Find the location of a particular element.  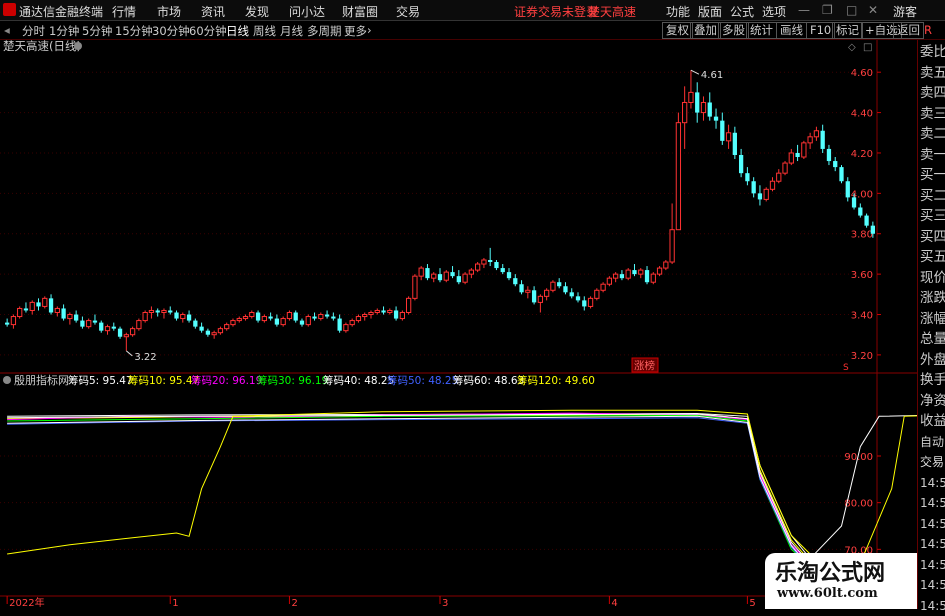

period-monthly: 月线 is located at coordinates (291, 31).